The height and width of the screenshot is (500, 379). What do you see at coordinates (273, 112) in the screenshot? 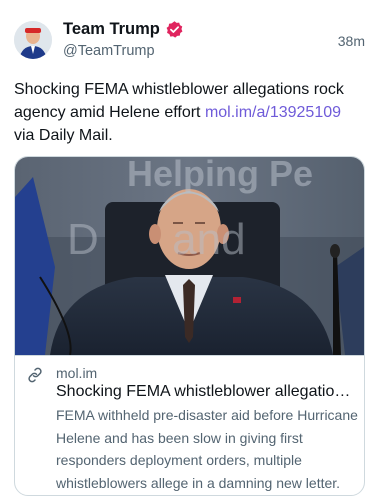
I see `post-link: mol.im/a/13925109` at bounding box center [273, 112].